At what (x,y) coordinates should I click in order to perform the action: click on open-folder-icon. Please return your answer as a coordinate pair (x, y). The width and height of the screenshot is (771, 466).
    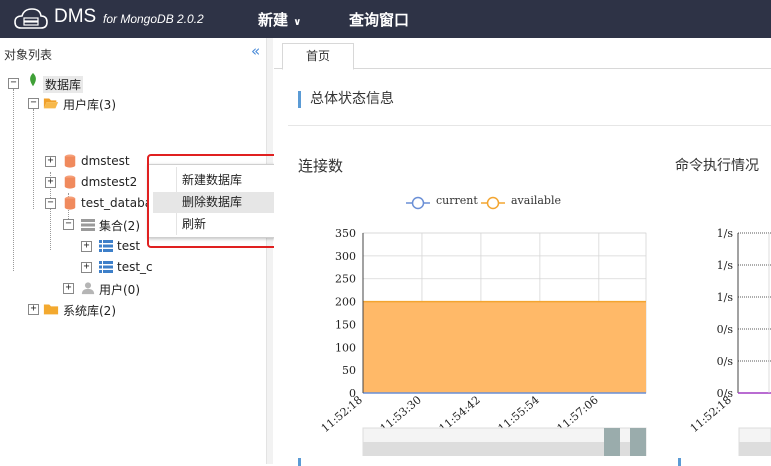
    Looking at the image, I should click on (51, 103).